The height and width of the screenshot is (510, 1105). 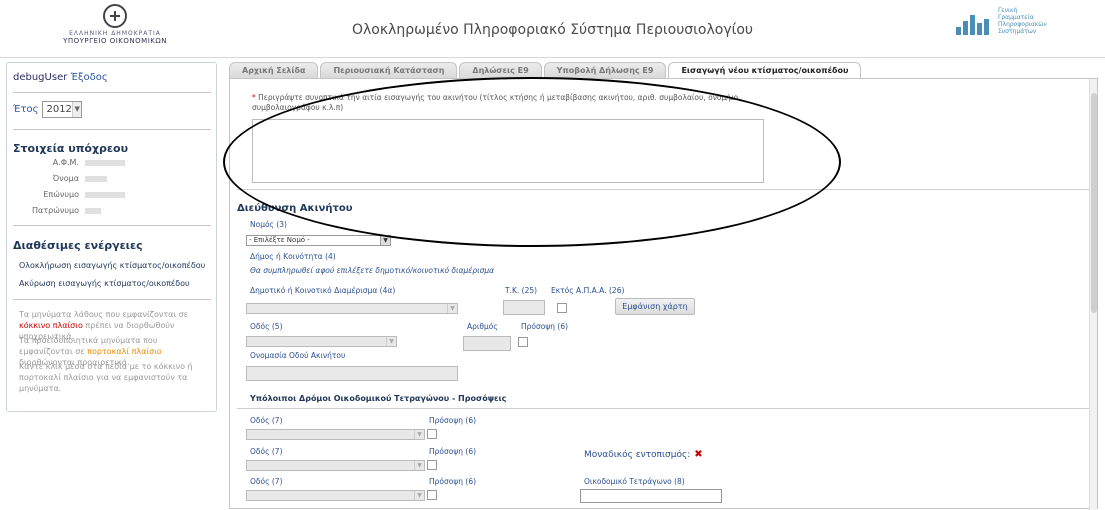 I want to click on name-label: Όνομα, so click(x=65, y=178).